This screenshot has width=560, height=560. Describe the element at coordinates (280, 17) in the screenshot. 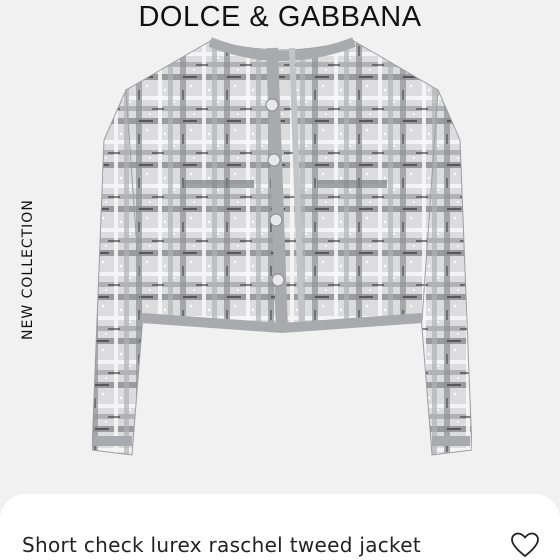

I see `brand-logo: DOLCE & GABBANA` at that location.